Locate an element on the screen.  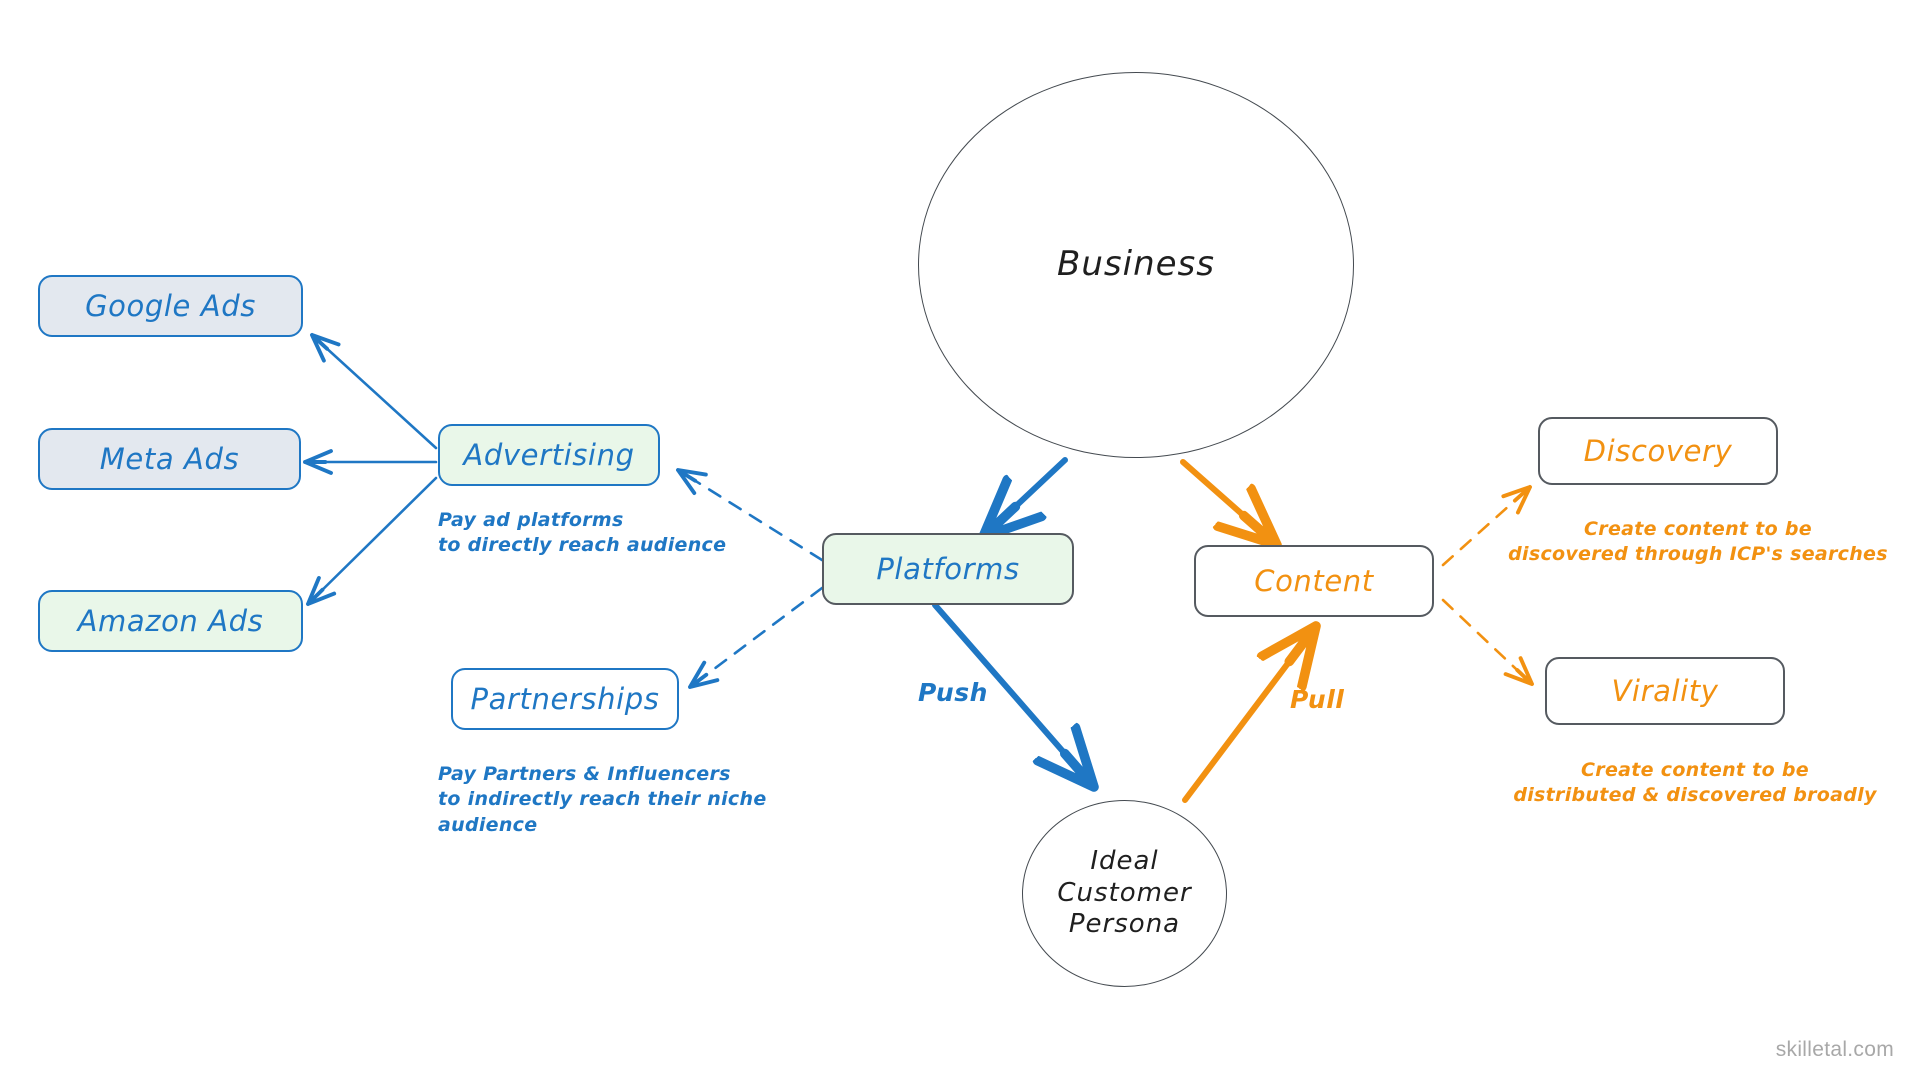
edge-label-pull: Pull is located at coordinates (1317, 699).